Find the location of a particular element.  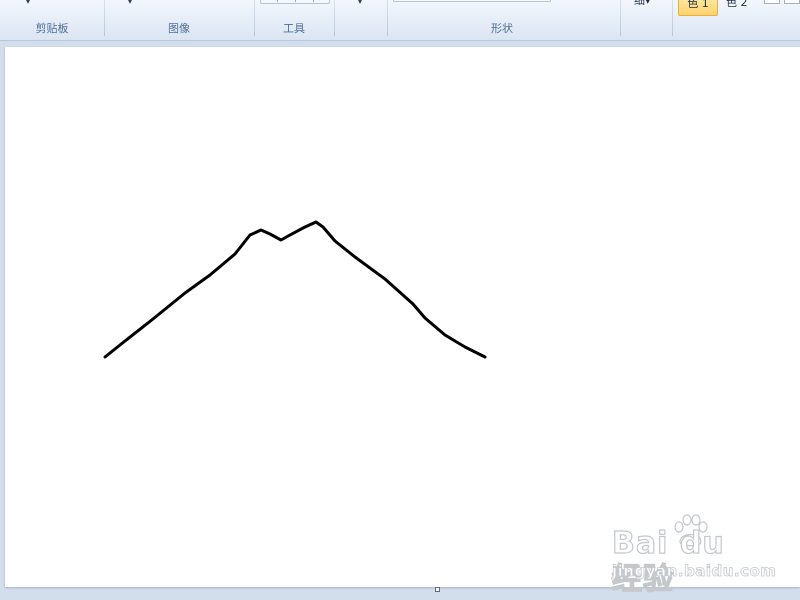

group-label-shapes: 形状 is located at coordinates (502, 28).